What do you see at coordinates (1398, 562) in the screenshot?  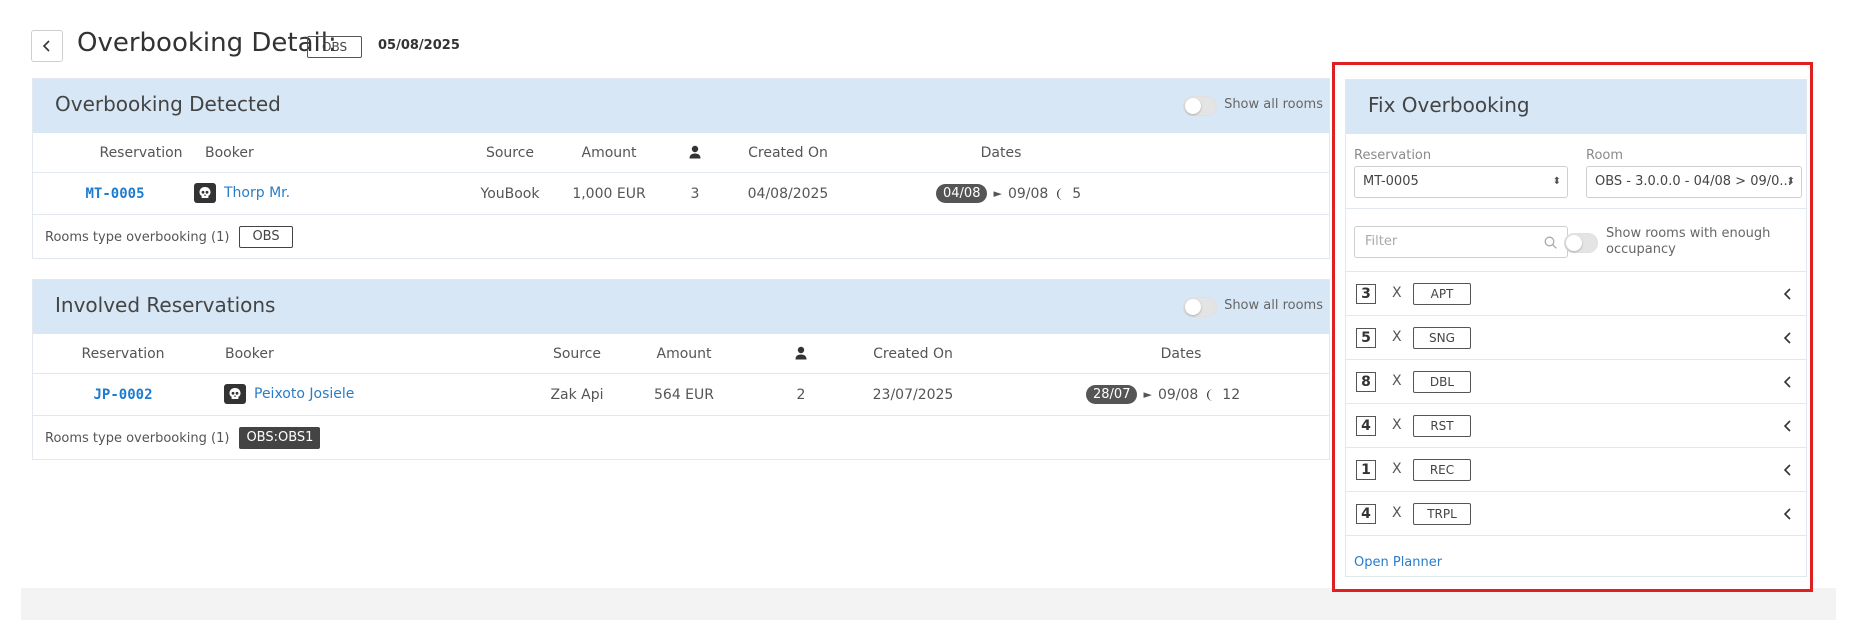 I see `open-planner-link: Open Planner` at bounding box center [1398, 562].